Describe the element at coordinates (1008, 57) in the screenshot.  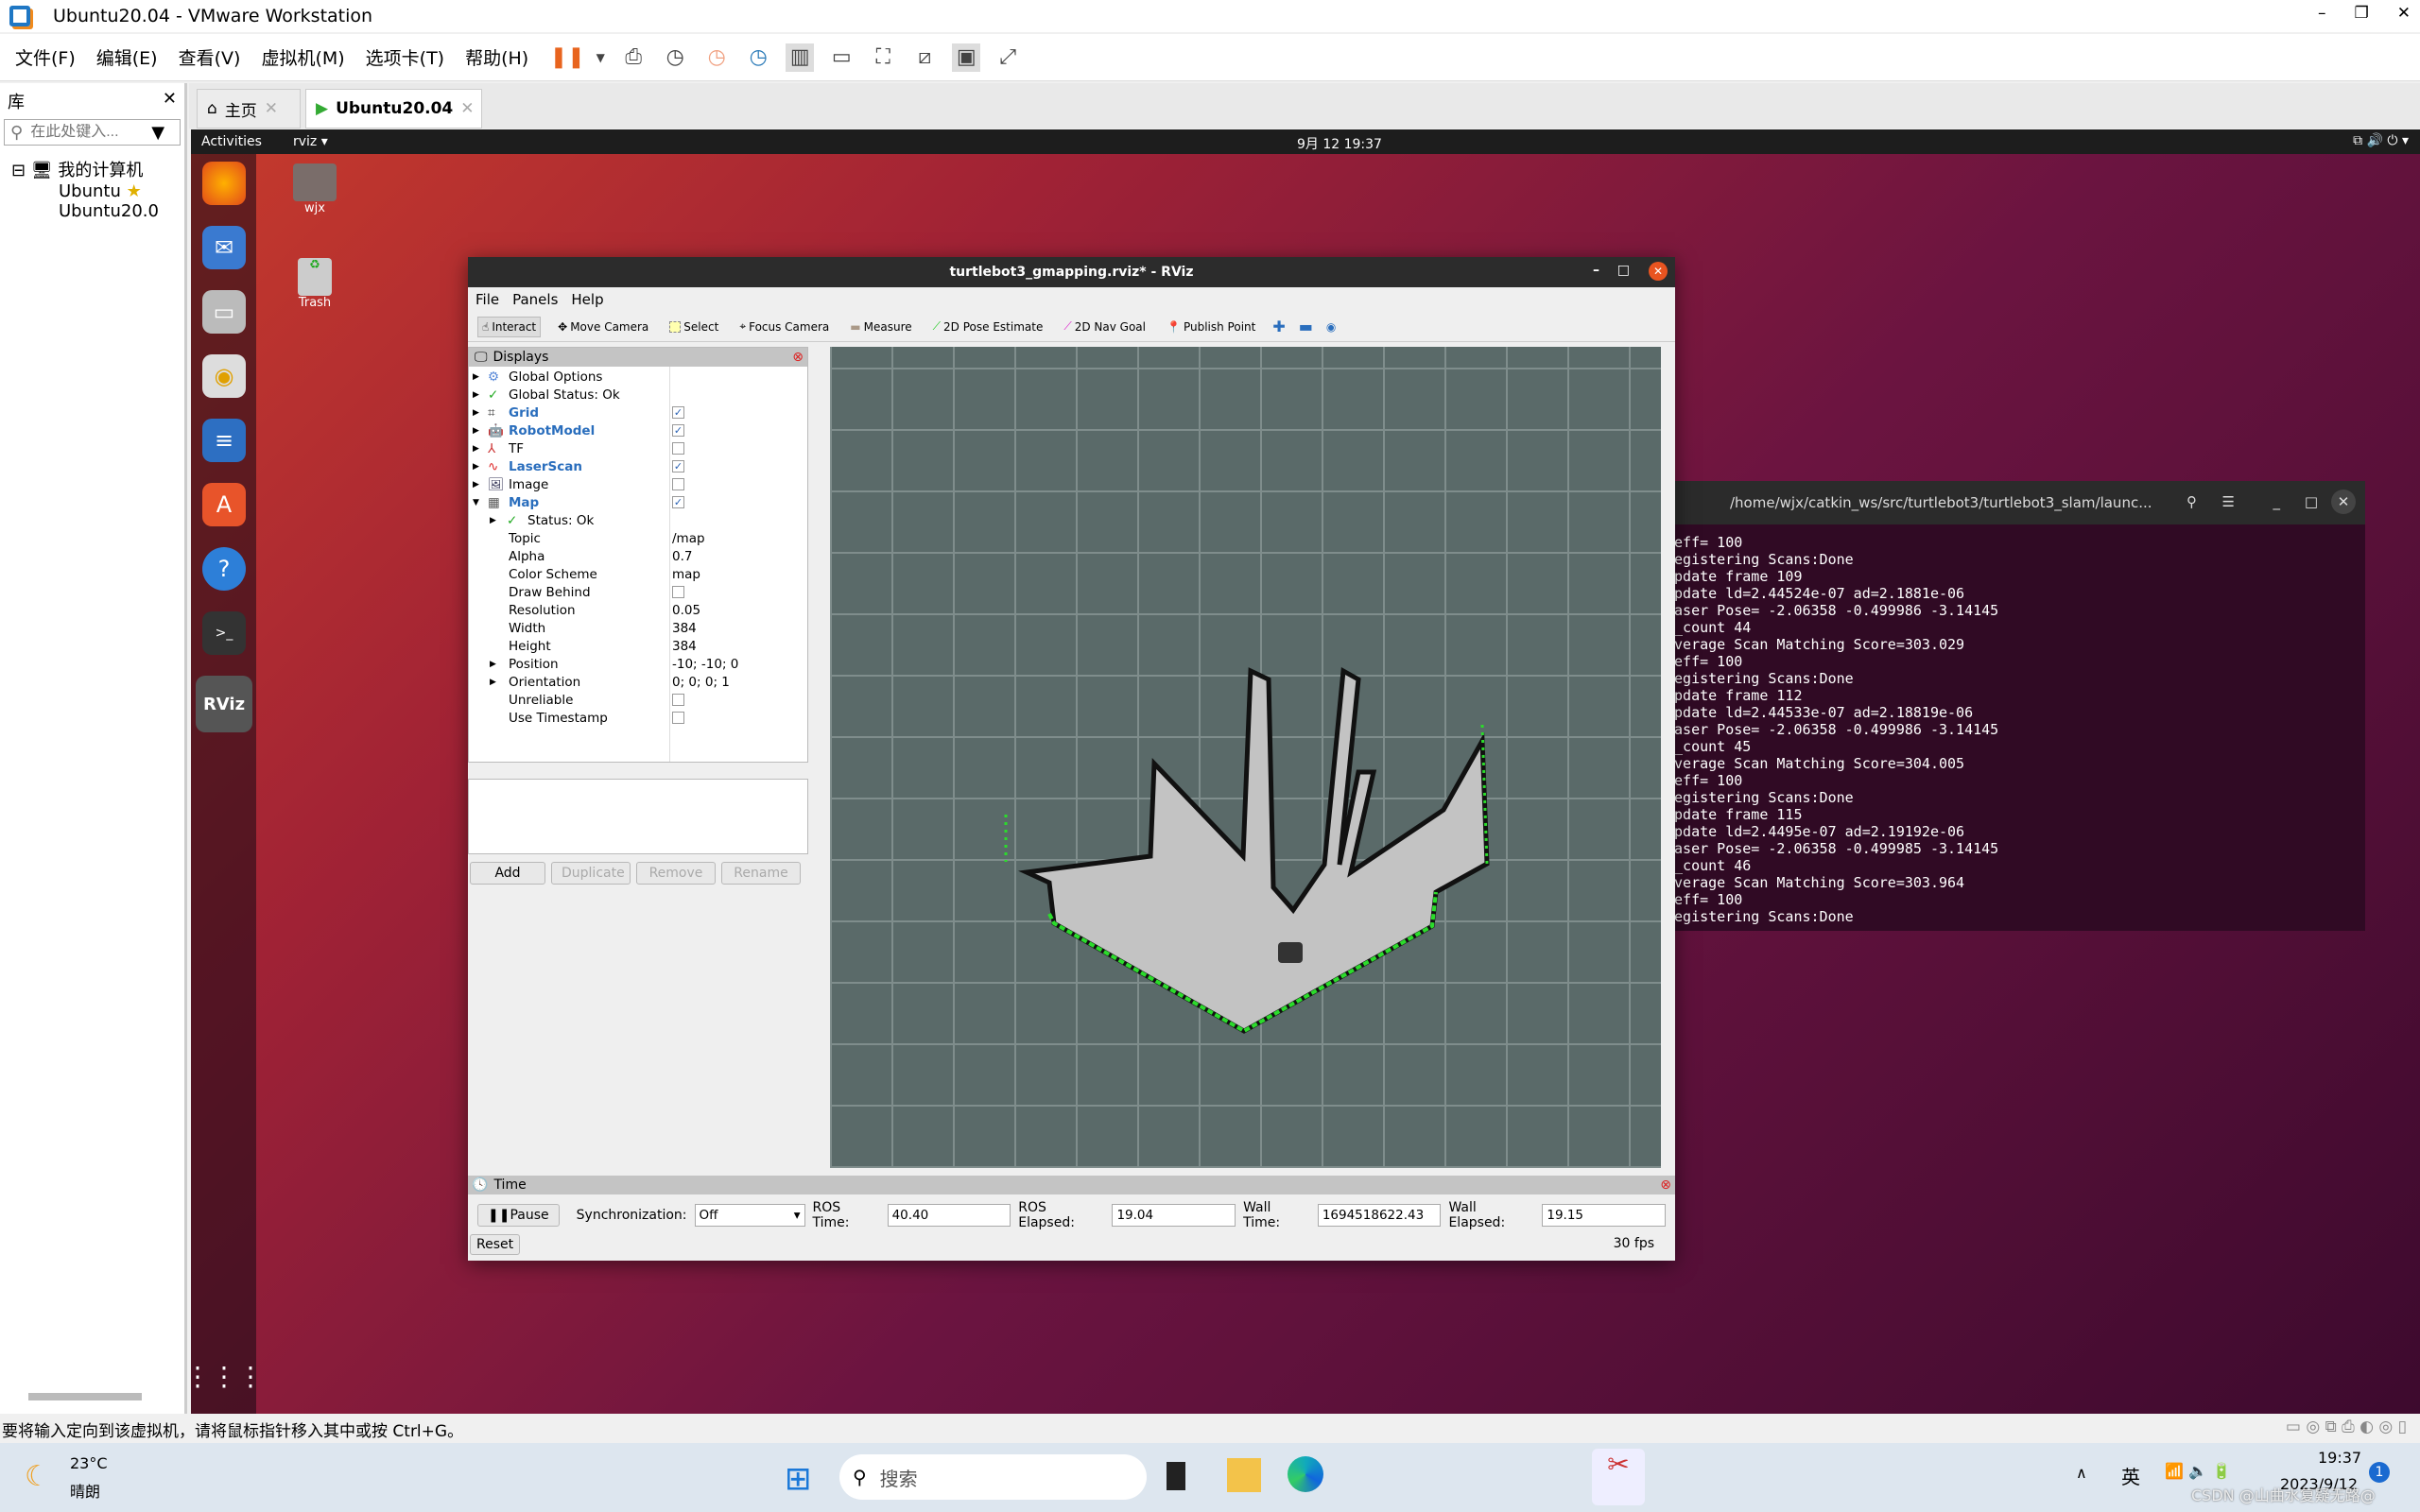
I see `stretch-icon: ⤢` at that location.